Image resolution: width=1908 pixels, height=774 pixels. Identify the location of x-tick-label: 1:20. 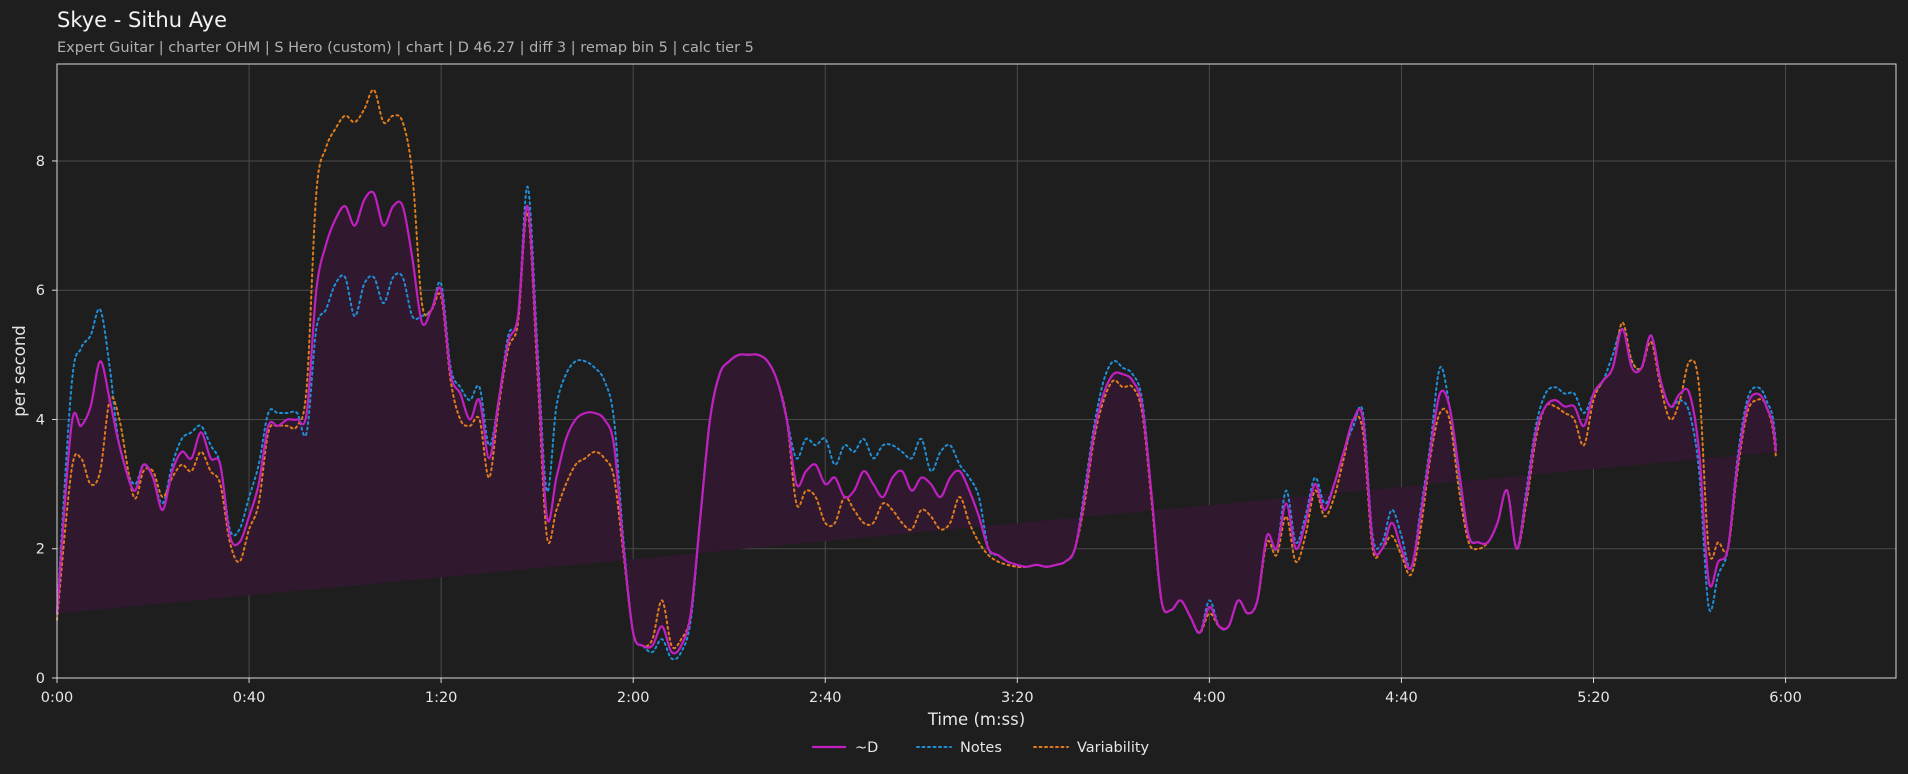
(441, 698).